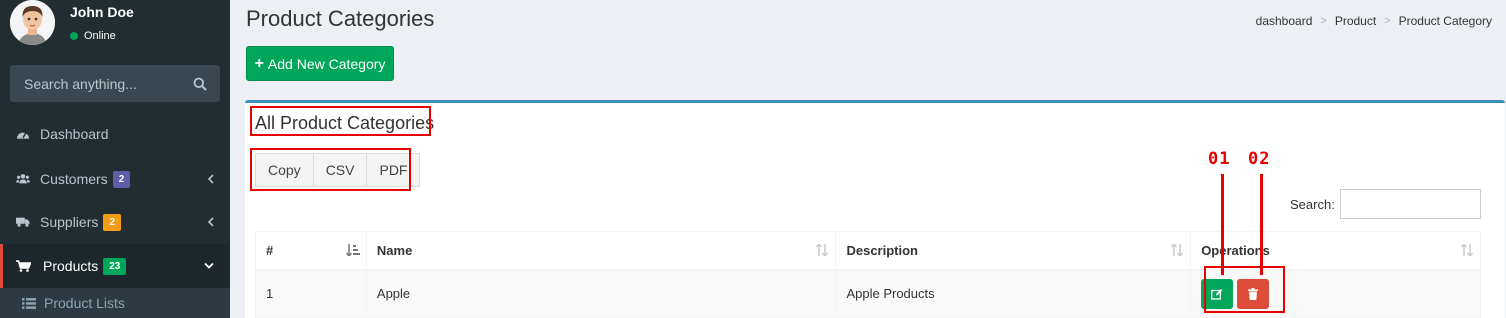 This screenshot has height=318, width=1506. What do you see at coordinates (326, 63) in the screenshot?
I see `add-category-label: Add New Category` at bounding box center [326, 63].